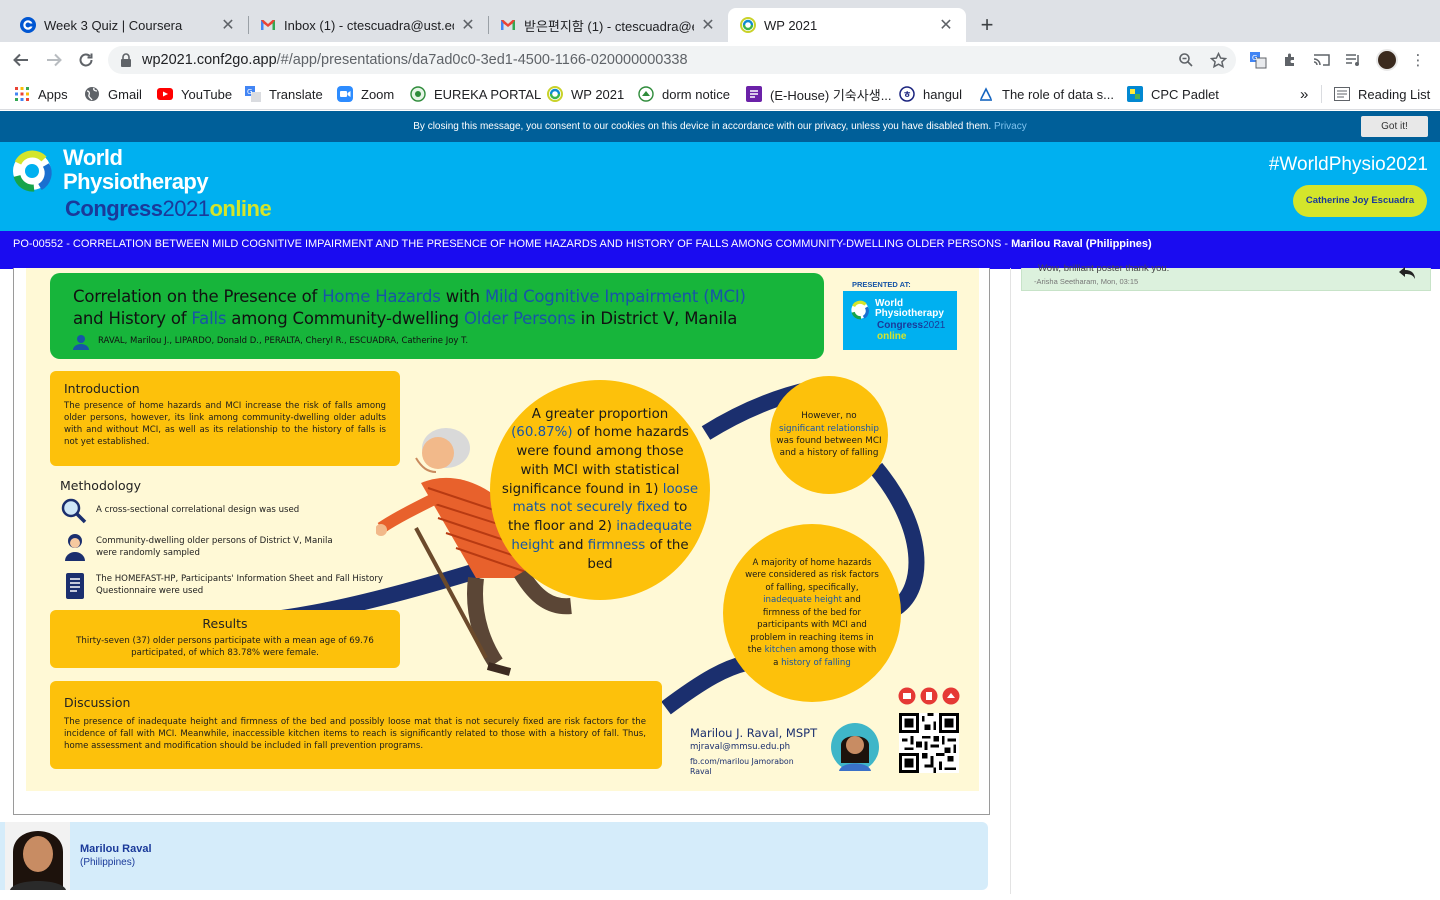  What do you see at coordinates (75, 586) in the screenshot?
I see `document-icon` at bounding box center [75, 586].